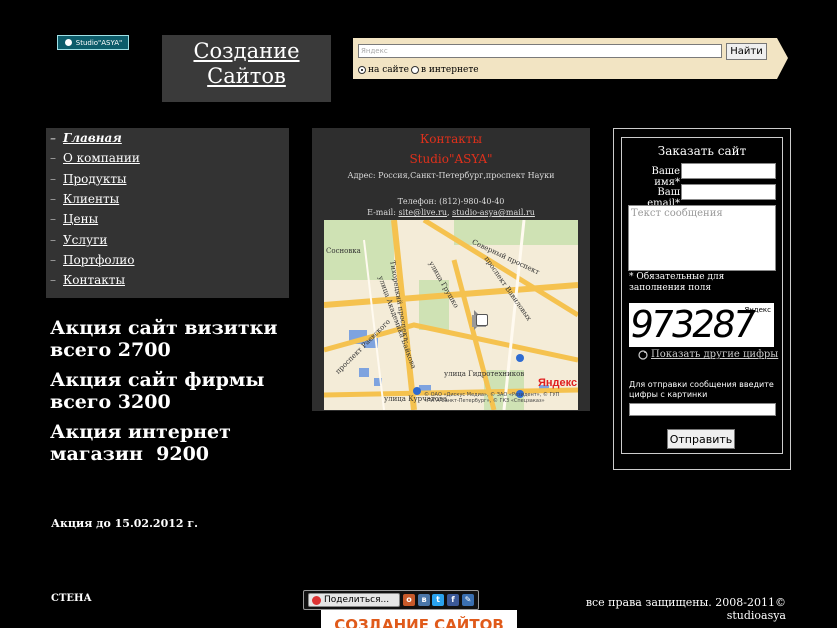  I want to click on facebook-icon: f, so click(453, 600).